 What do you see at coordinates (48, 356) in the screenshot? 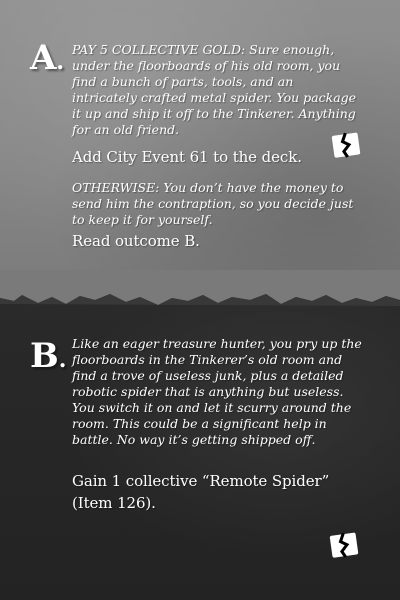
I see `outcome-letter-b: B.` at bounding box center [48, 356].